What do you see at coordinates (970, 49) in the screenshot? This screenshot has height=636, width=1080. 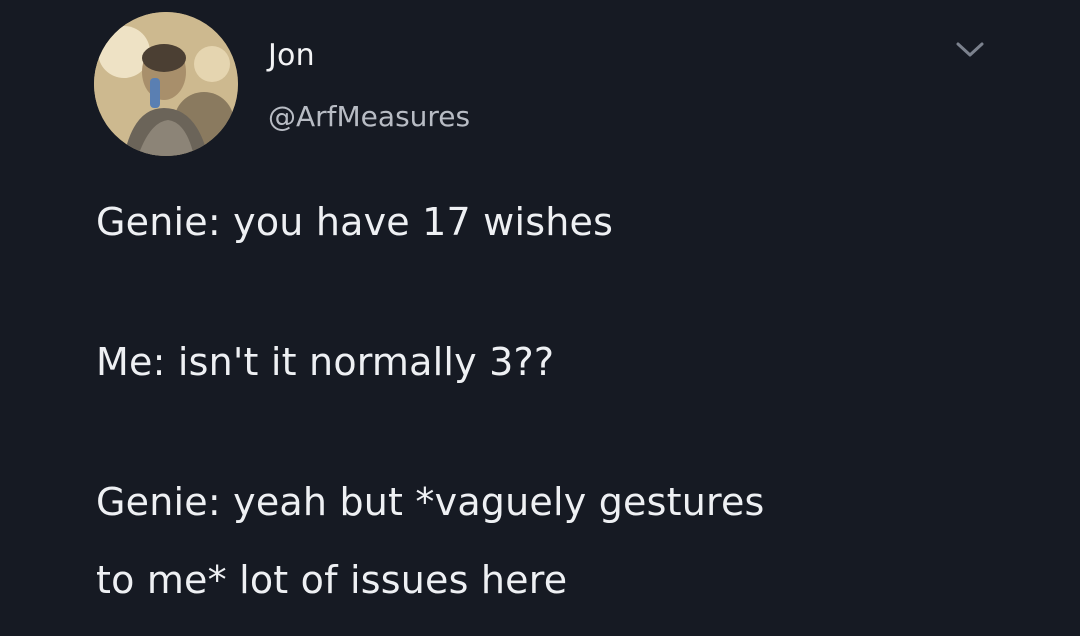 I see `chevron-down-icon` at bounding box center [970, 49].